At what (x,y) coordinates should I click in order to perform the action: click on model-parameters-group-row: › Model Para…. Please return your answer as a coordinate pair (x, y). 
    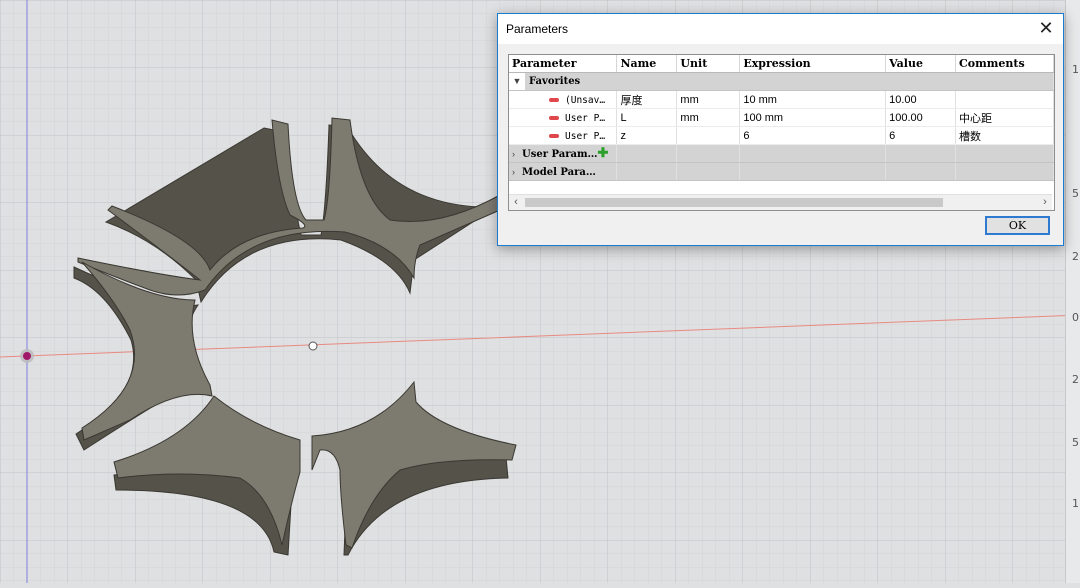
    Looking at the image, I should click on (781, 171).